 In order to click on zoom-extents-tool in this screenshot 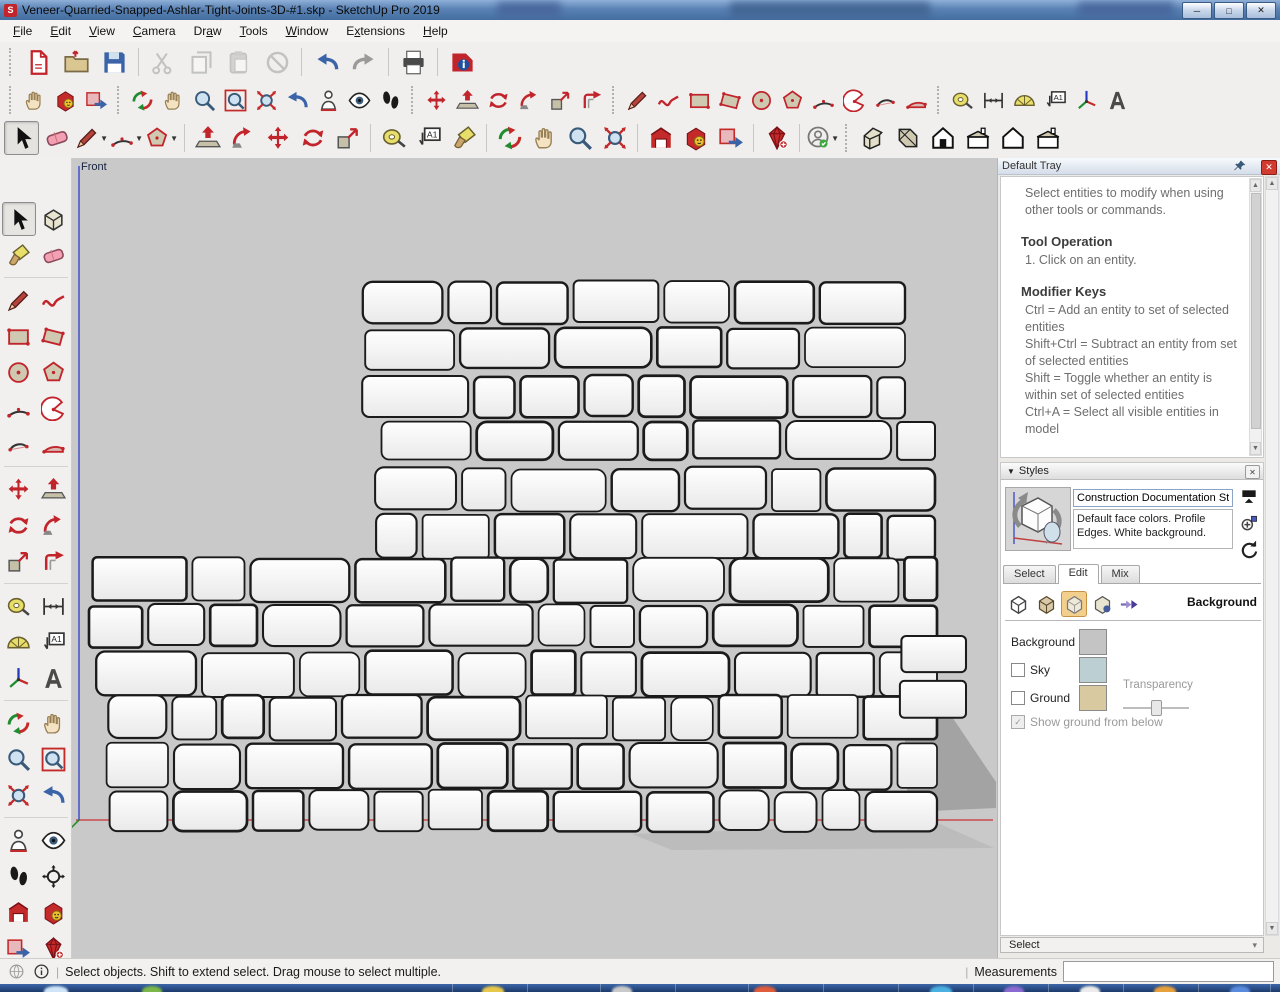, I will do `click(19, 795)`.